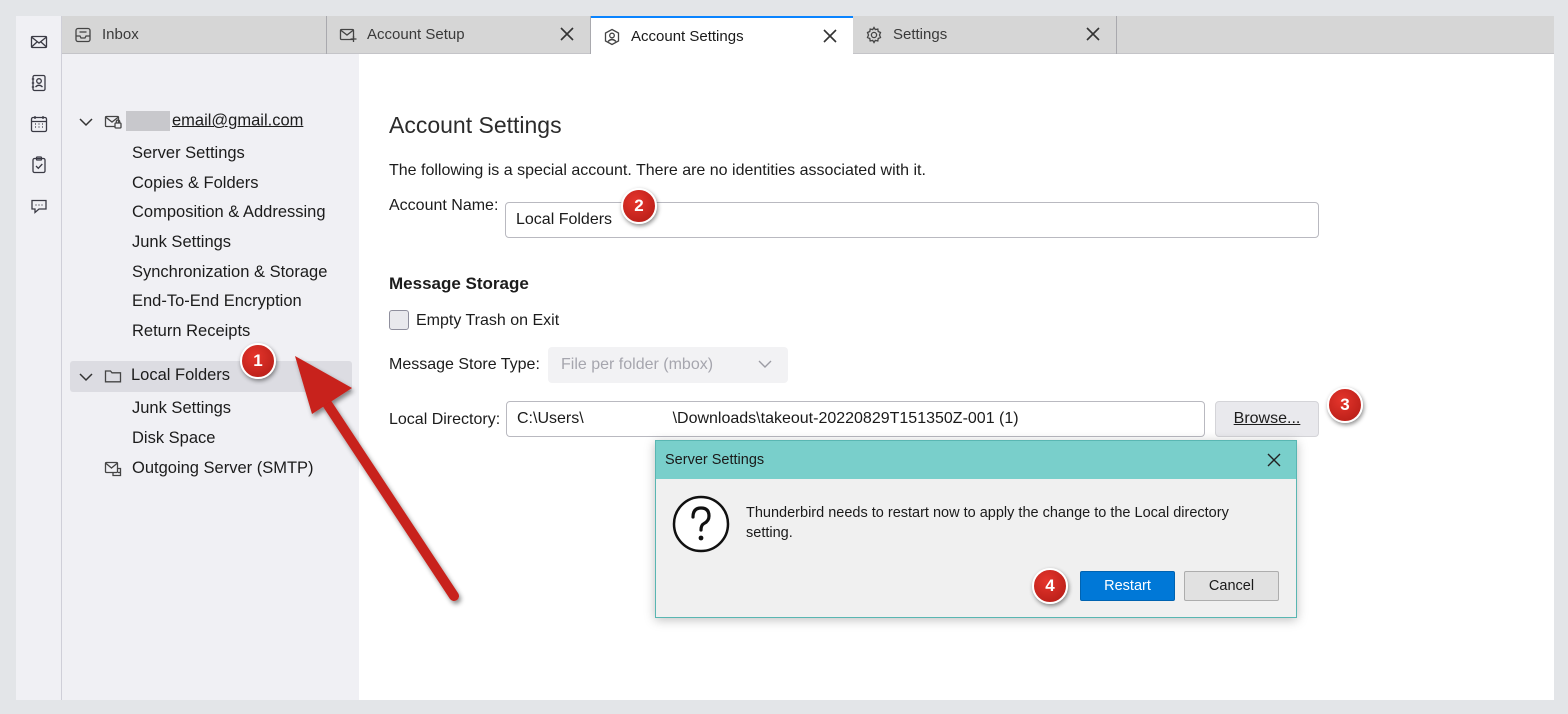 Image resolution: width=1568 pixels, height=714 pixels. Describe the element at coordinates (874, 35) in the screenshot. I see `gear-icon` at that location.